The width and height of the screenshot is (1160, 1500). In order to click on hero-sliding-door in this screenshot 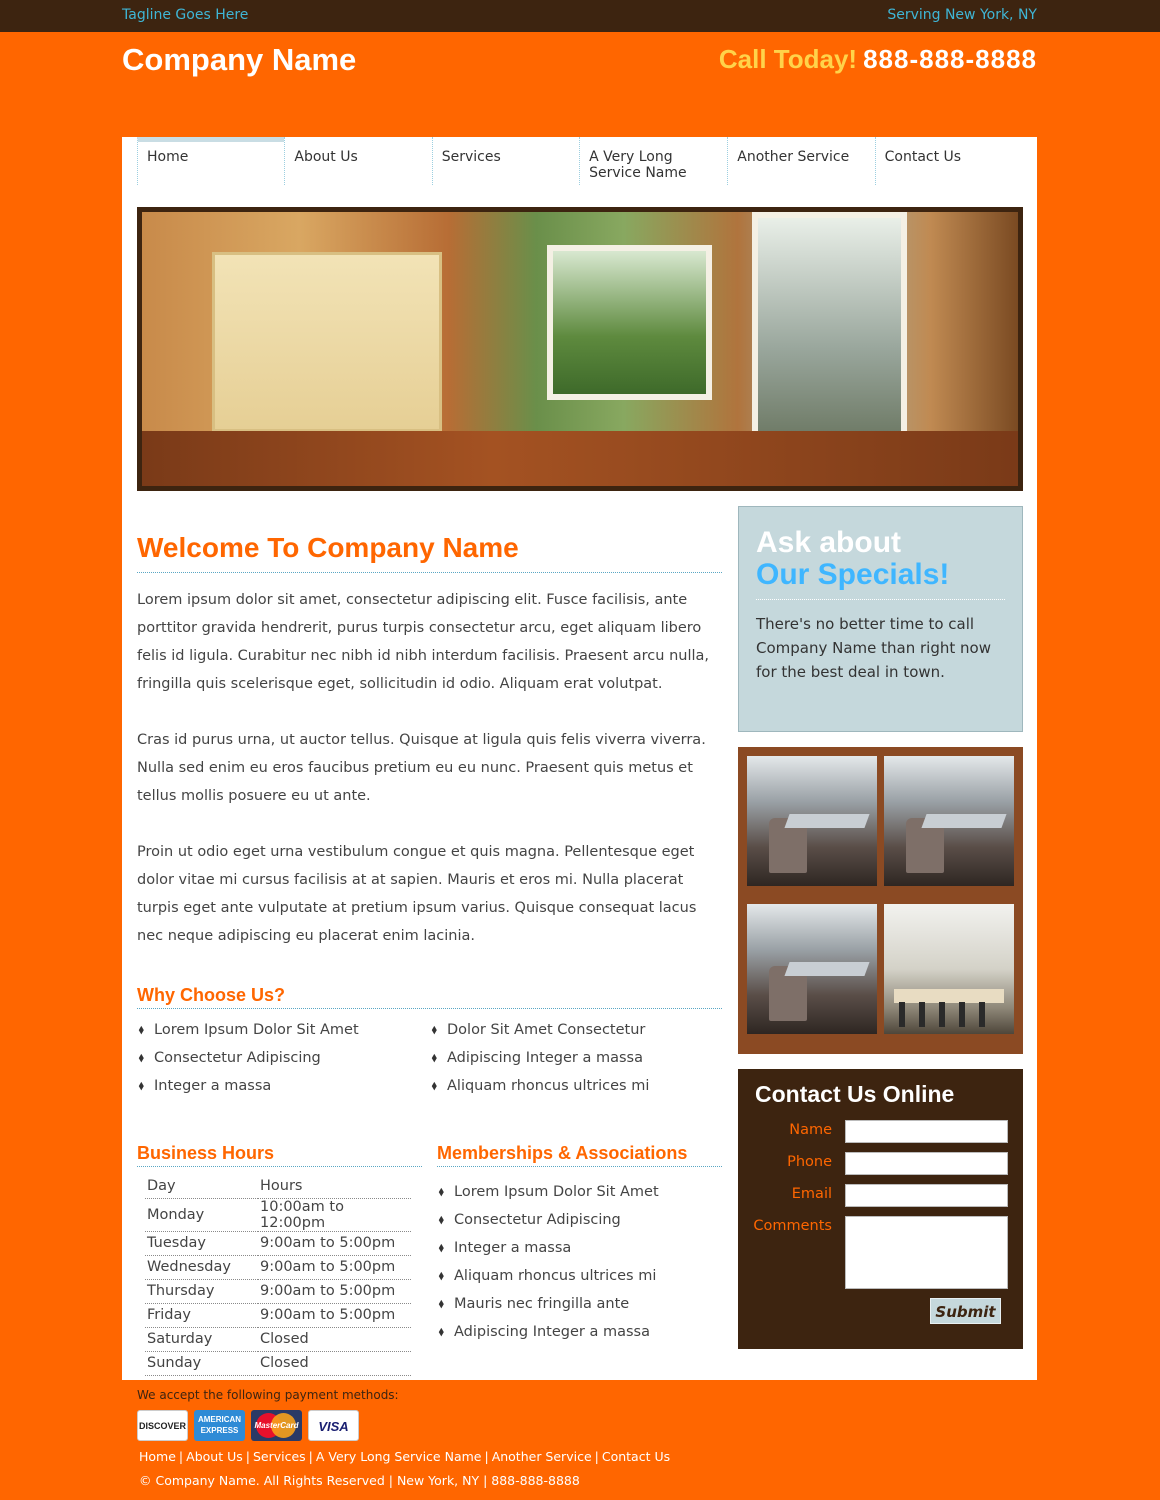, I will do `click(829, 326)`.